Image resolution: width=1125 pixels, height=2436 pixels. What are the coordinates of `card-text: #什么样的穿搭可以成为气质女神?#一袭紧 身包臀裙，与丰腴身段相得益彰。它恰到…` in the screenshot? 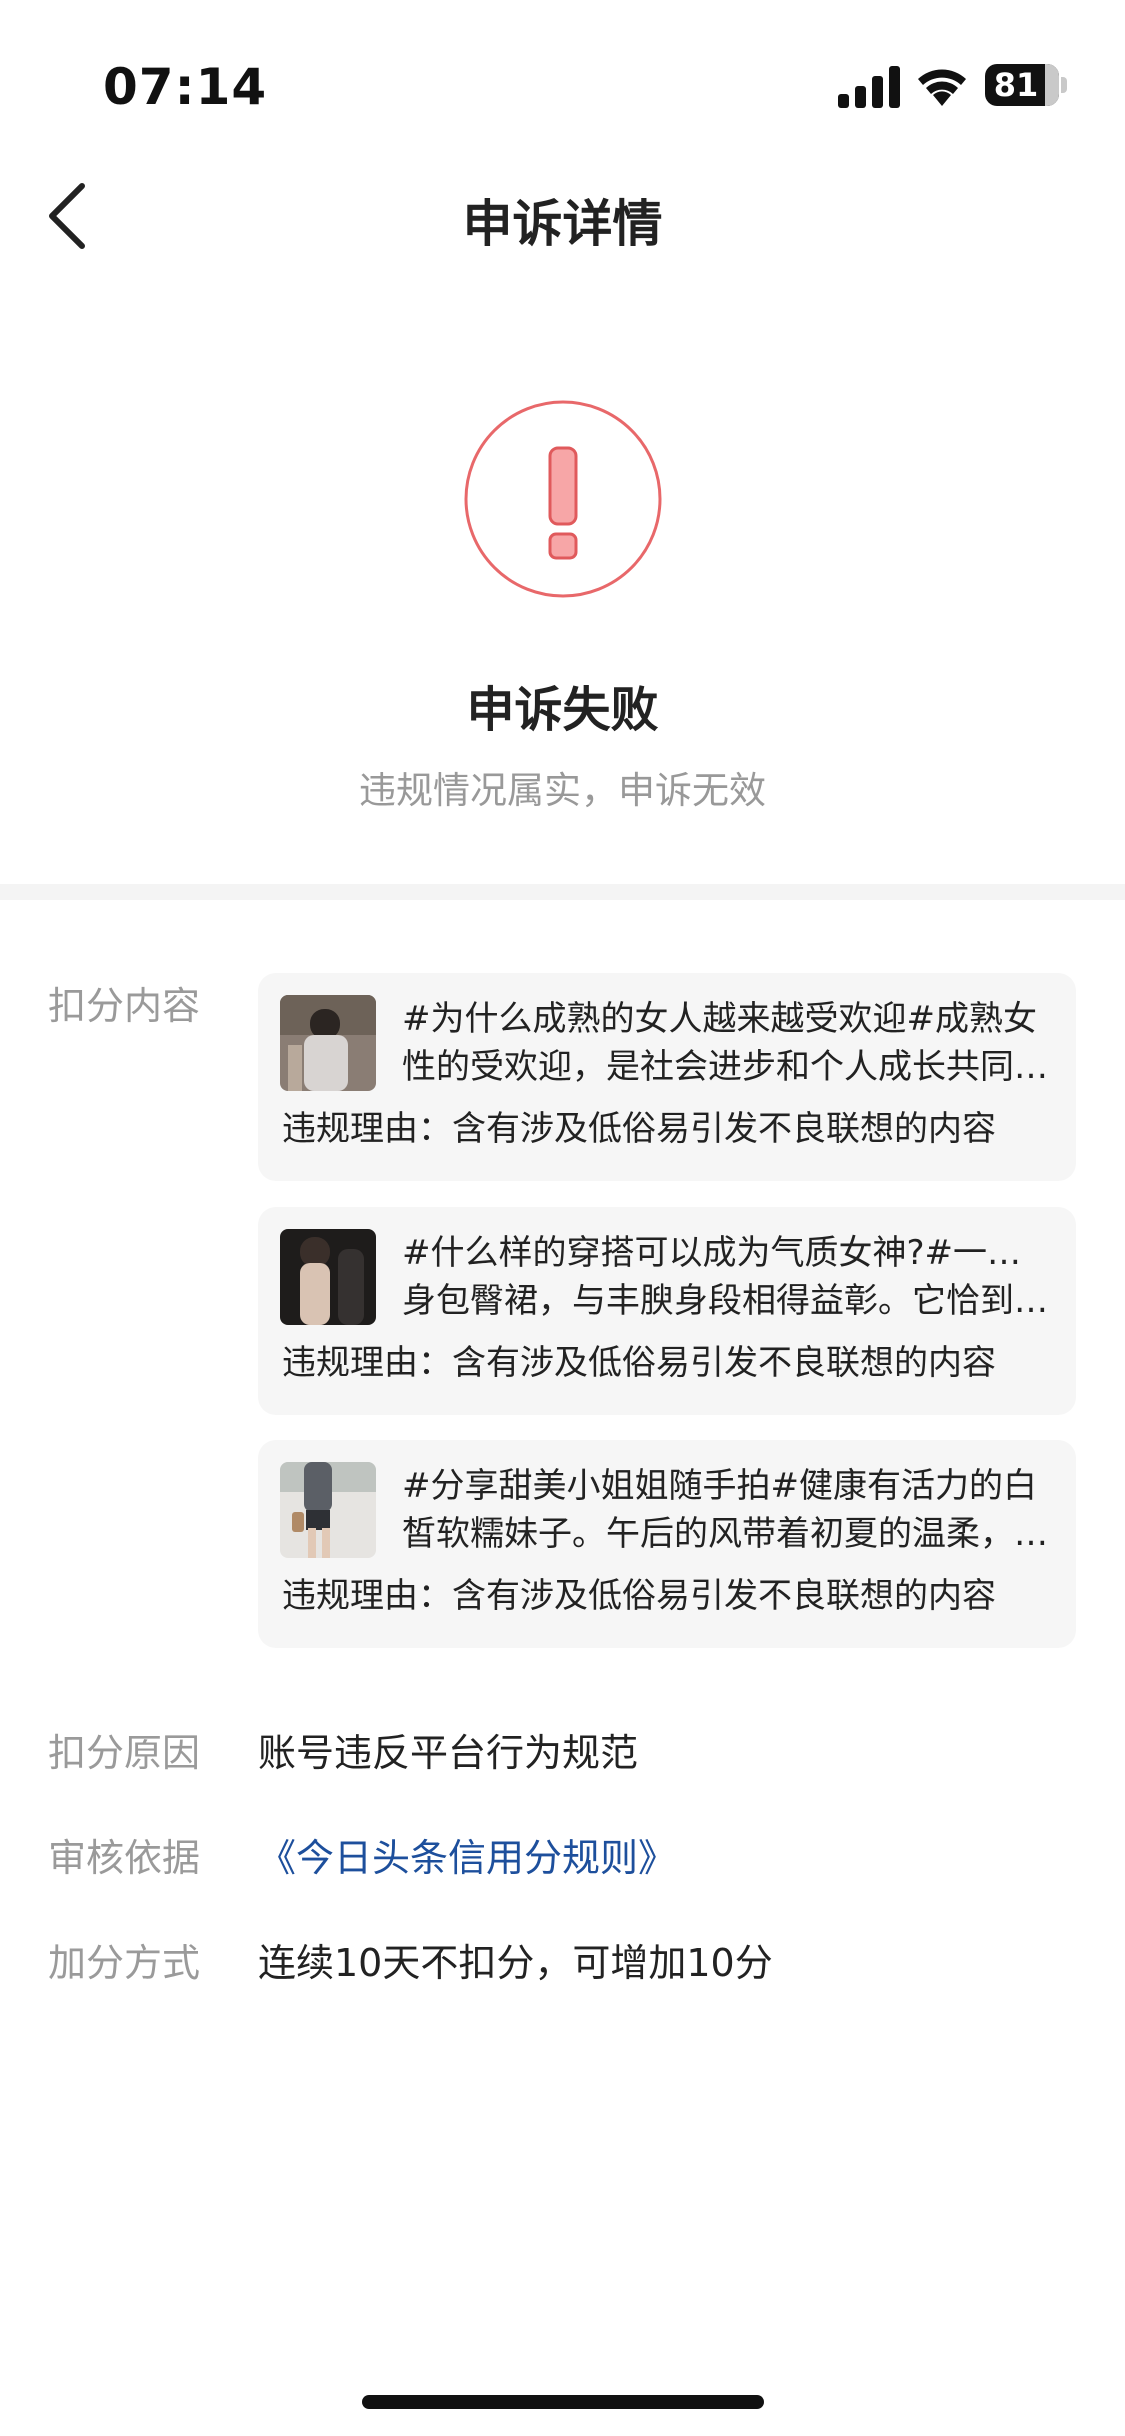 It's located at (727, 1277).